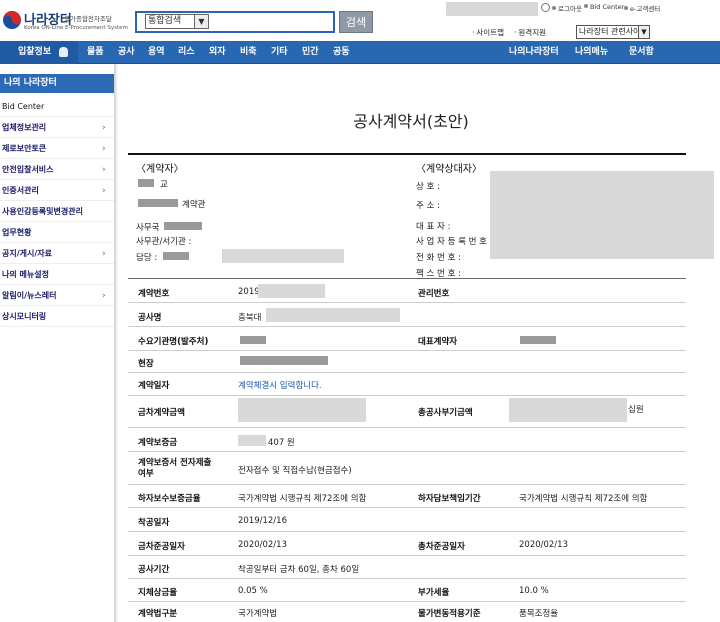 Image resolution: width=720 pixels, height=622 pixels. I want to click on sidebar-item-label: 상시모니터링, so click(24, 316).